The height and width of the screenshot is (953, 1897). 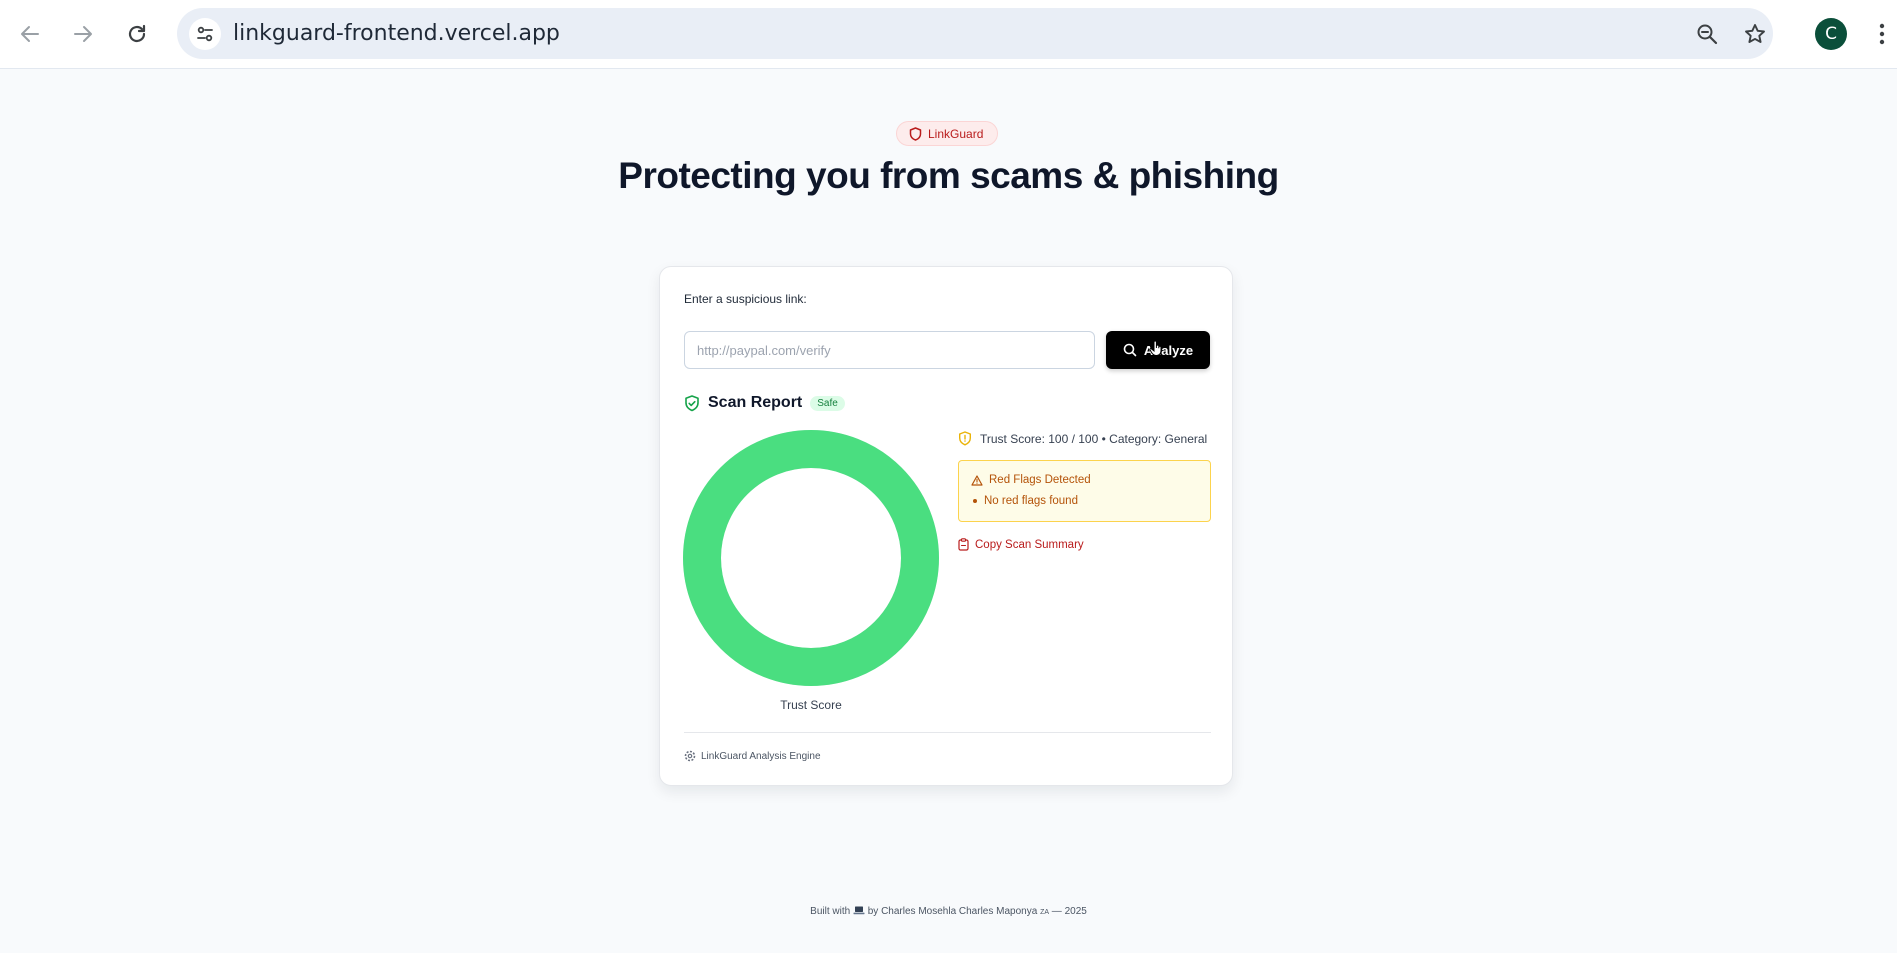 What do you see at coordinates (859, 910) in the screenshot?
I see `laptop-icon` at bounding box center [859, 910].